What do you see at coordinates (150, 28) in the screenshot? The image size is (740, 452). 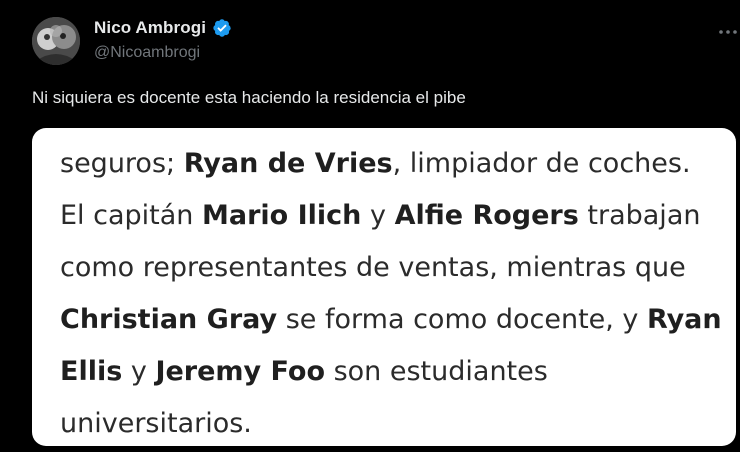 I see `author-name: Nico Ambrogi` at bounding box center [150, 28].